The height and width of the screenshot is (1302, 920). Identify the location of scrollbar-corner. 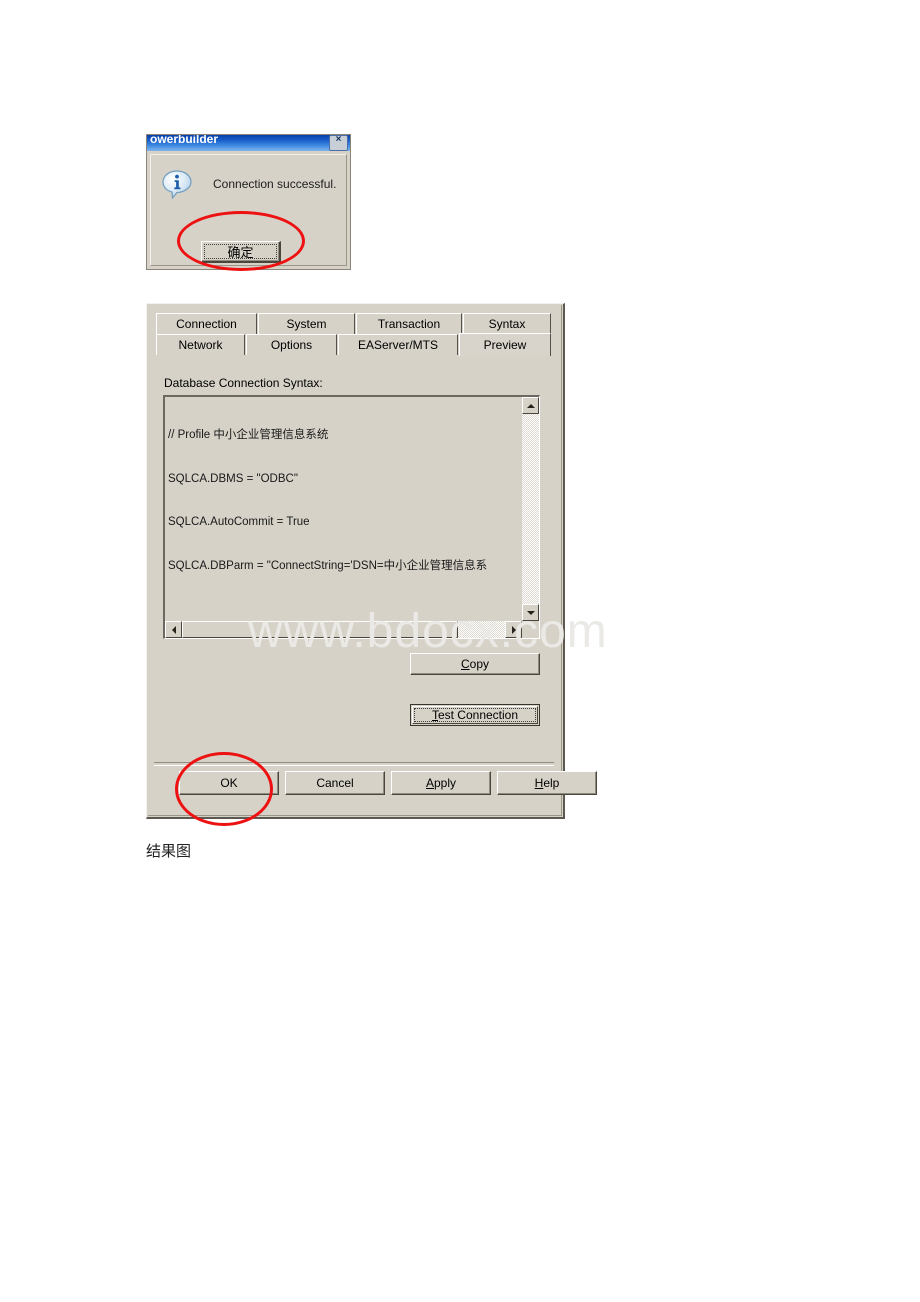
(530, 629).